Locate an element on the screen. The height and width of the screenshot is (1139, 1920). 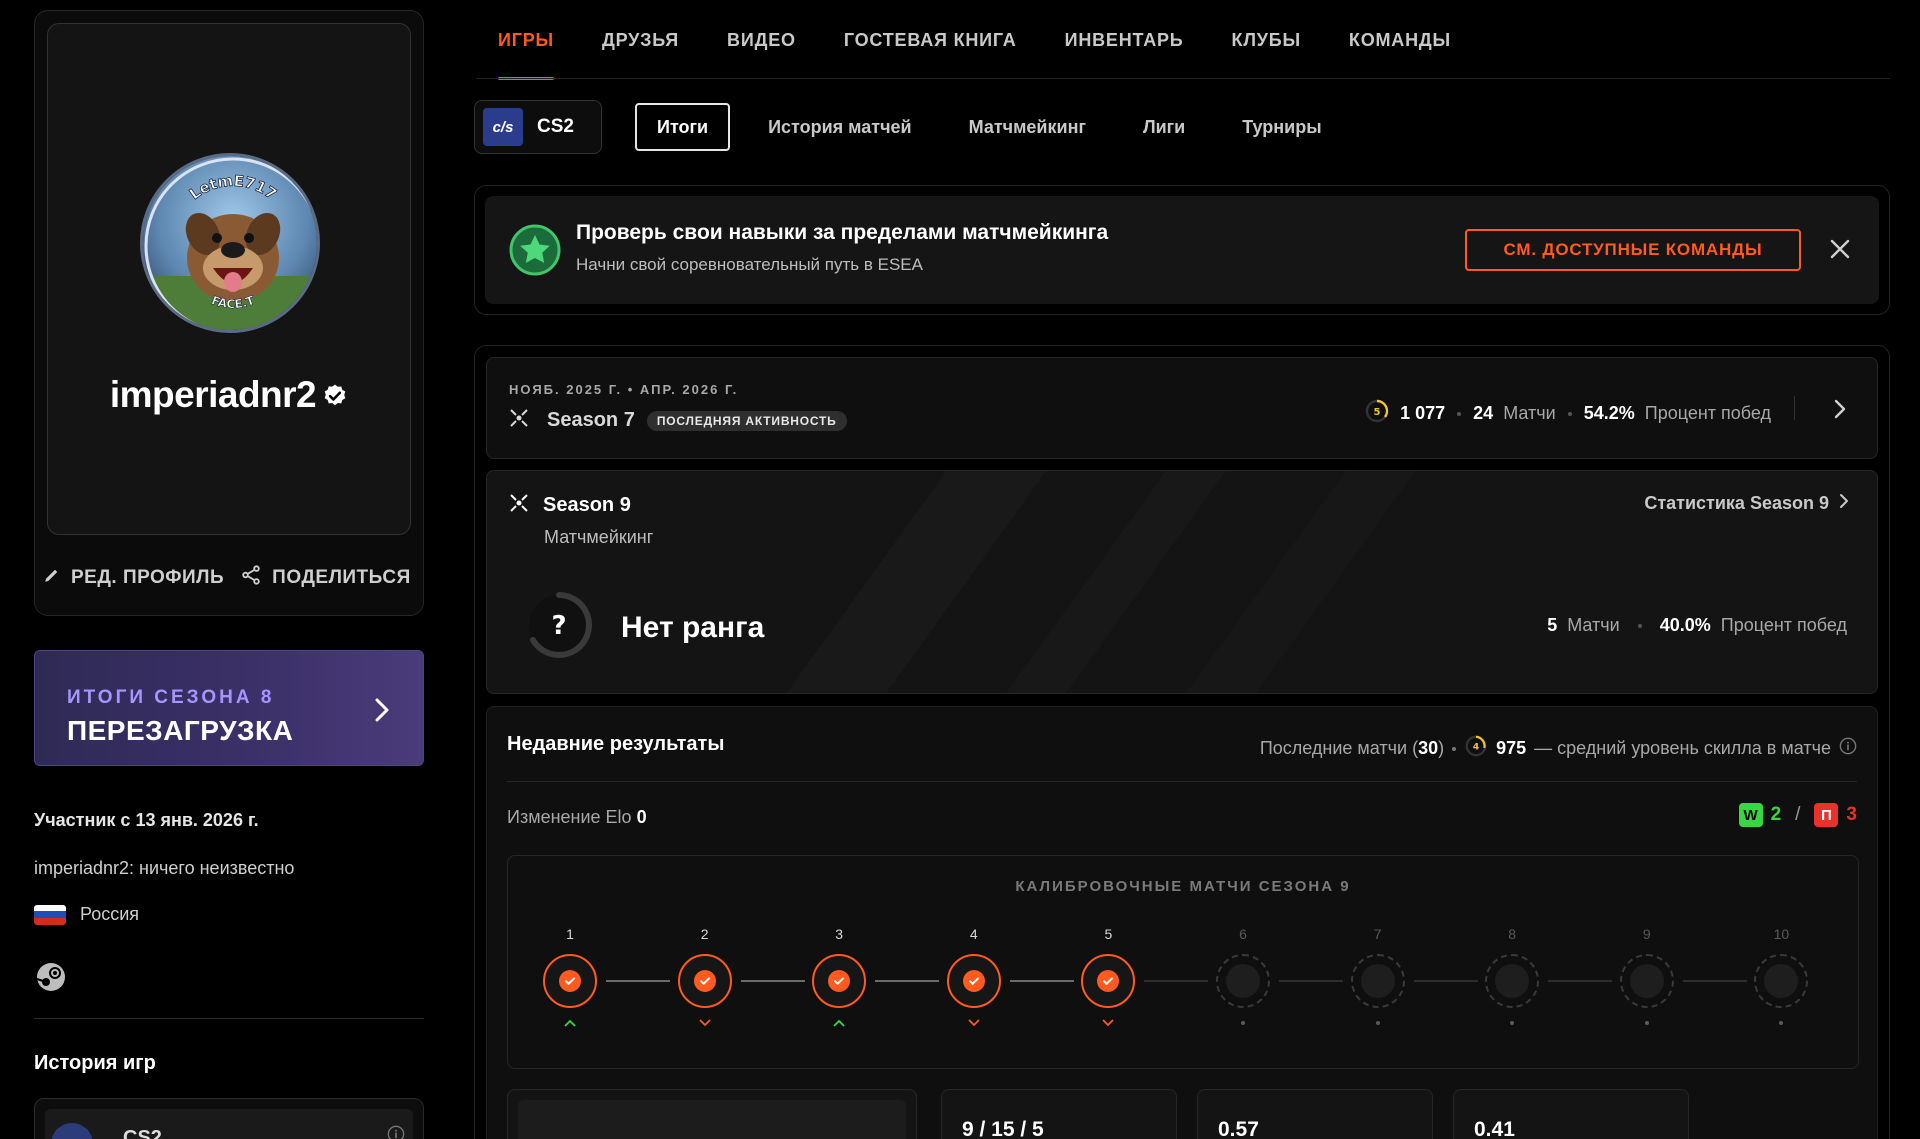
share-button: ПОДЕЛИТЬСЯ is located at coordinates (325, 578).